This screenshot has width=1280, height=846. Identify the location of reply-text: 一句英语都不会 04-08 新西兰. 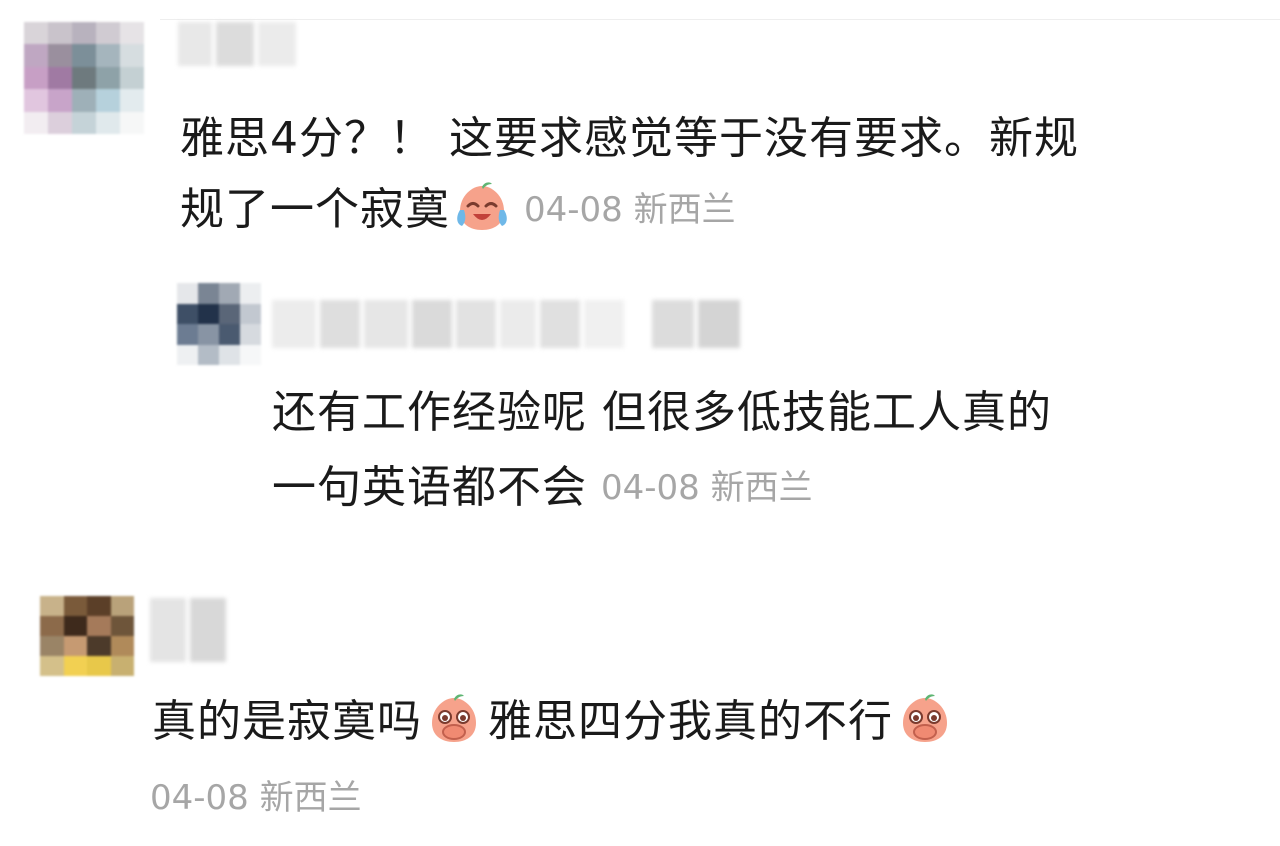
(542, 488).